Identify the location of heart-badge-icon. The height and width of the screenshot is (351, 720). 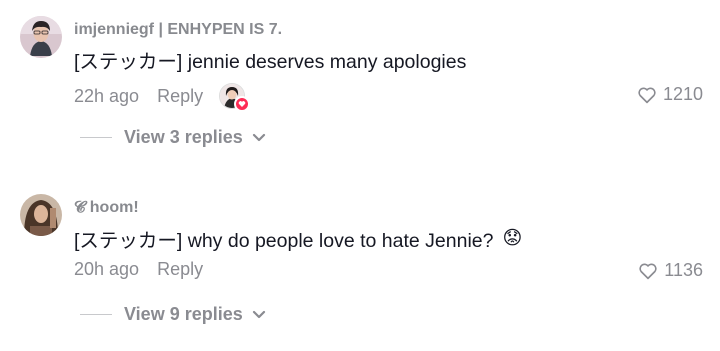
(242, 104).